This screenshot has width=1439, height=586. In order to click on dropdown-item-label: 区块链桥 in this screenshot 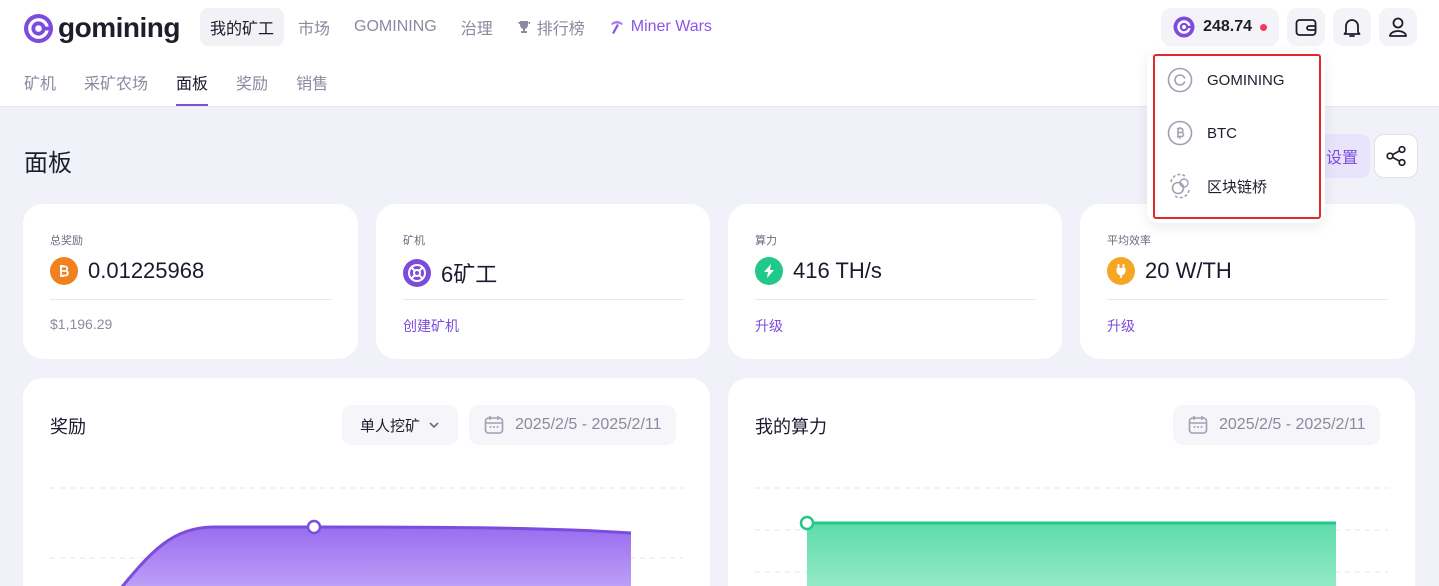, I will do `click(1237, 187)`.